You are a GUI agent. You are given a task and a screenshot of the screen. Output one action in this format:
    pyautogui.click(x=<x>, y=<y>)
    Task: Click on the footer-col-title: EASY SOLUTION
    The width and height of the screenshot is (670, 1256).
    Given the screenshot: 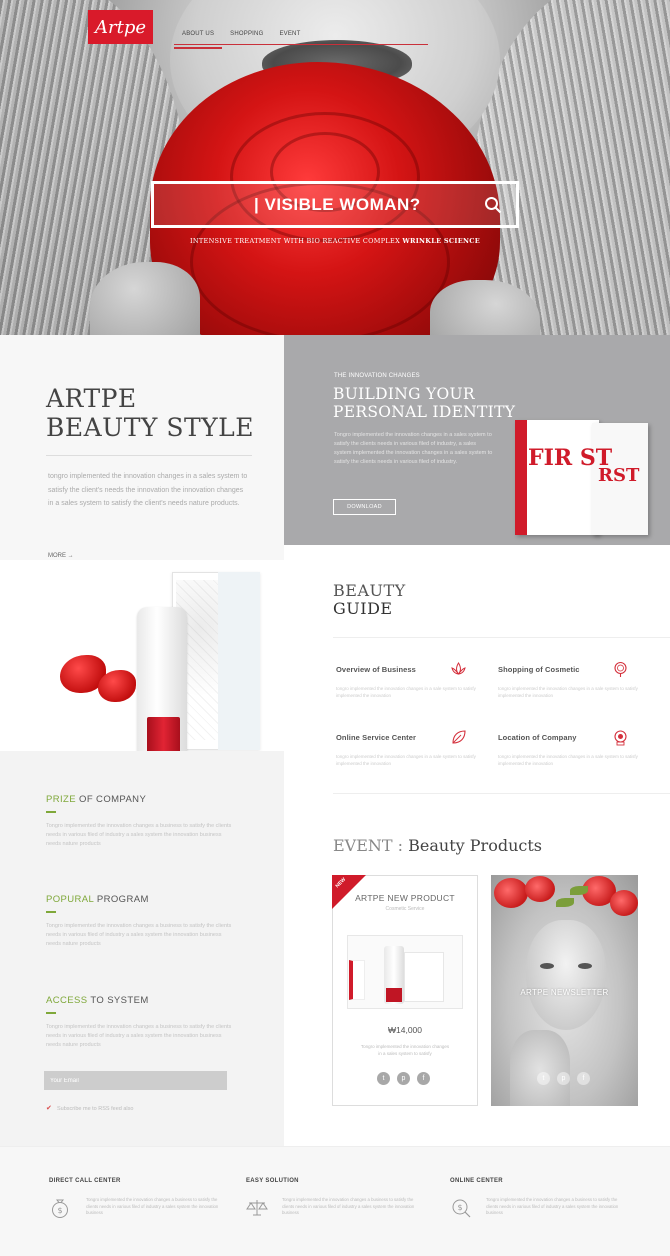 What is the action you would take?
    pyautogui.click(x=272, y=1181)
    